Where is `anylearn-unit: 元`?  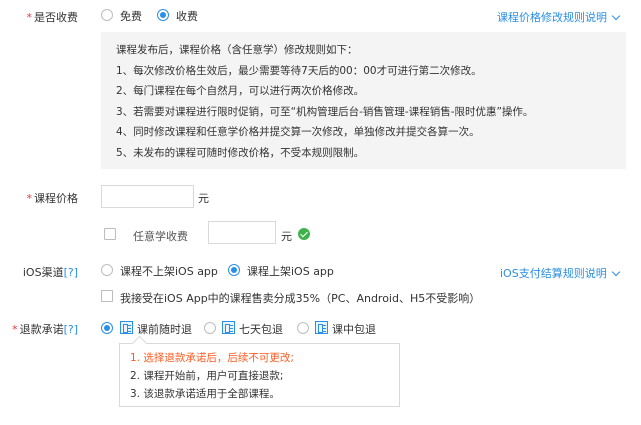
anylearn-unit: 元 is located at coordinates (286, 236).